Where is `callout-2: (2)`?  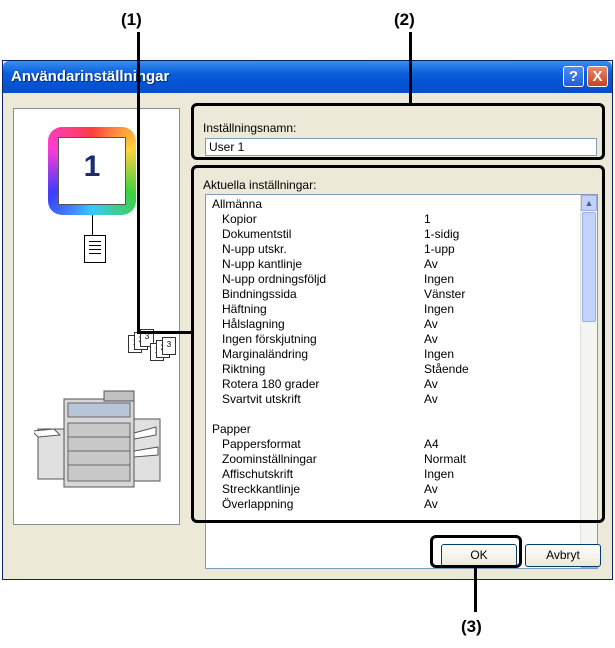
callout-2: (2) is located at coordinates (404, 19).